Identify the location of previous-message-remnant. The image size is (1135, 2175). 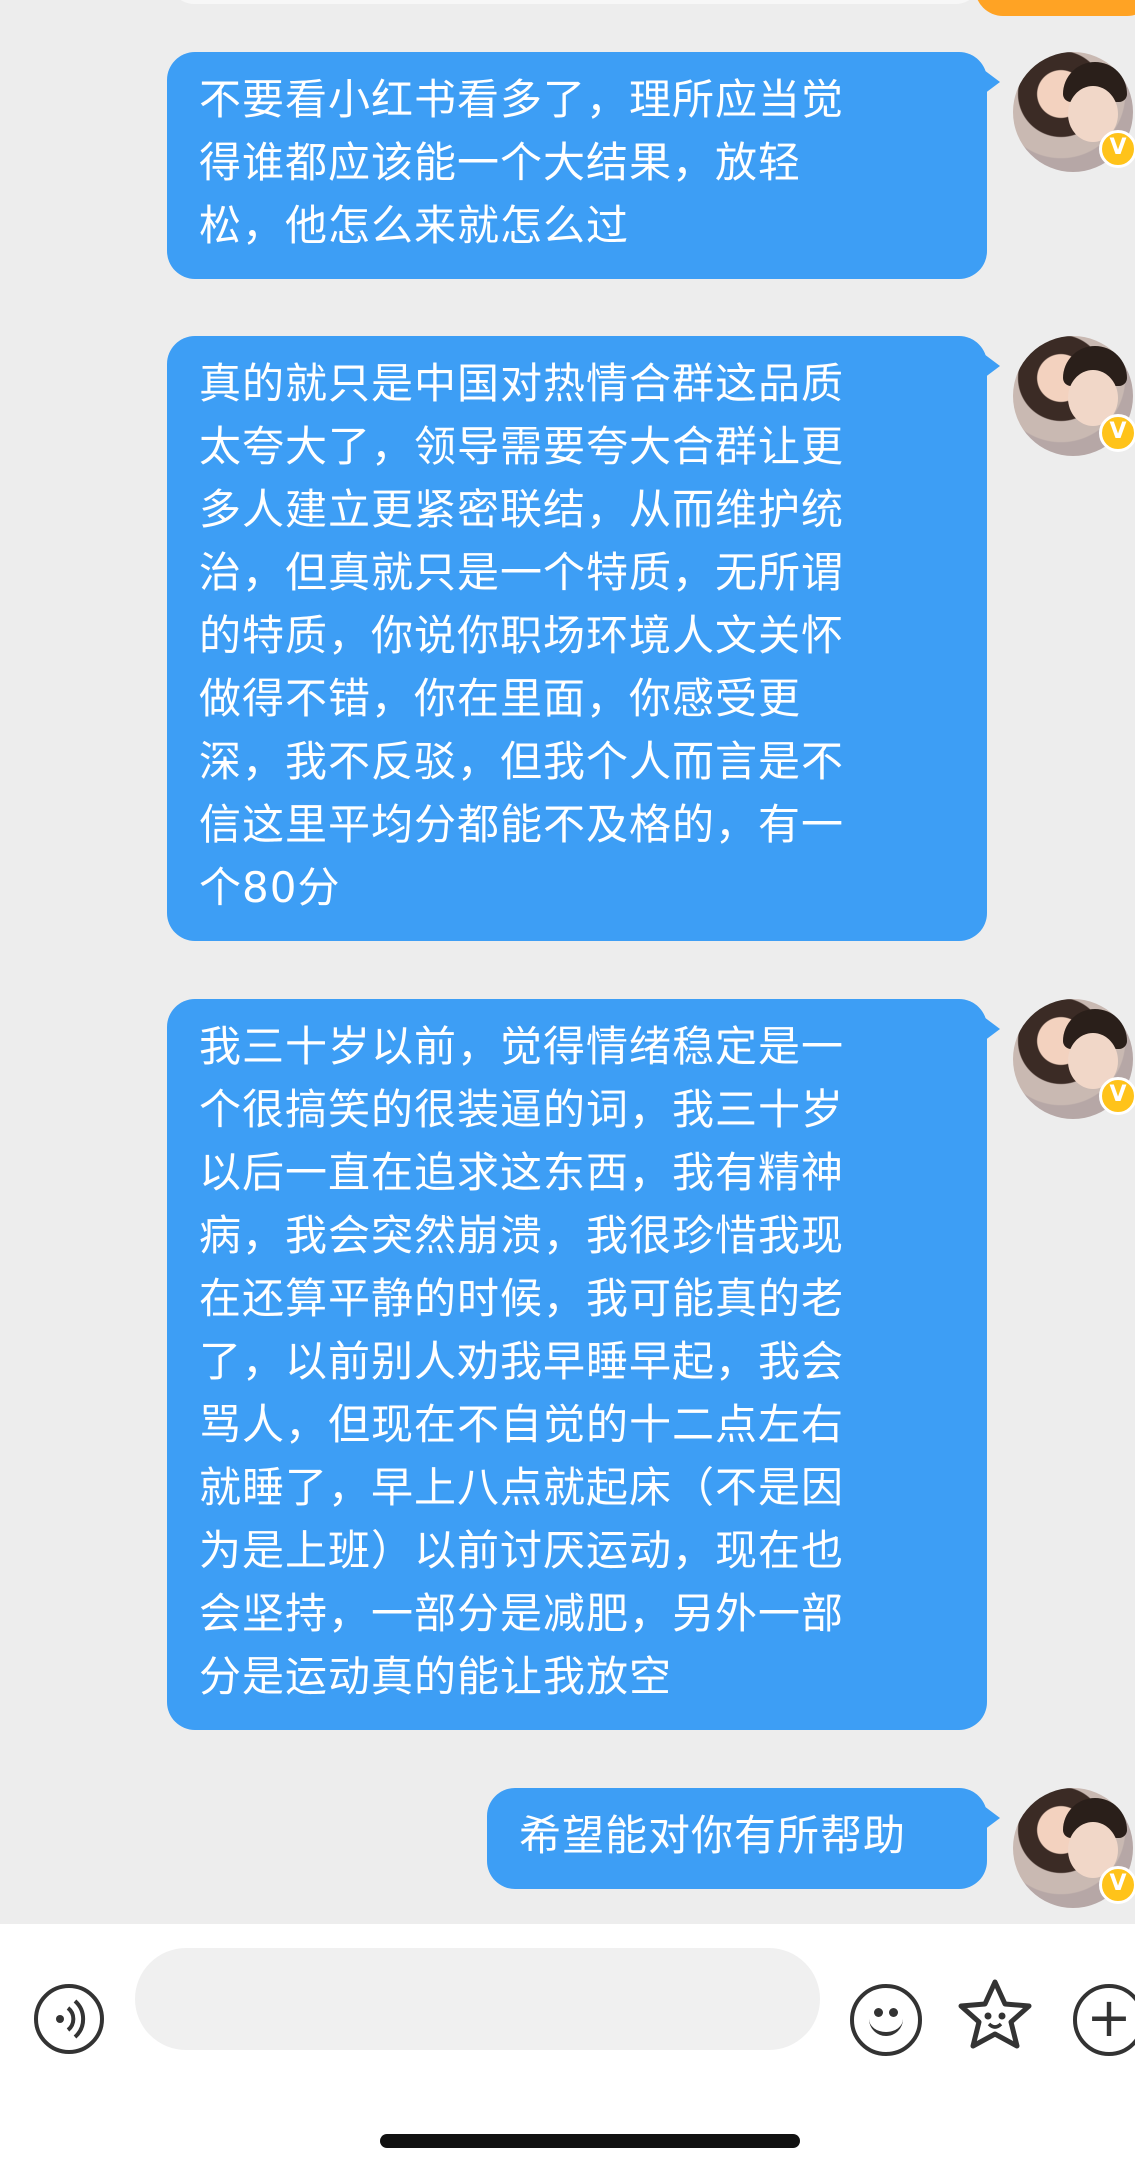
(567, 22).